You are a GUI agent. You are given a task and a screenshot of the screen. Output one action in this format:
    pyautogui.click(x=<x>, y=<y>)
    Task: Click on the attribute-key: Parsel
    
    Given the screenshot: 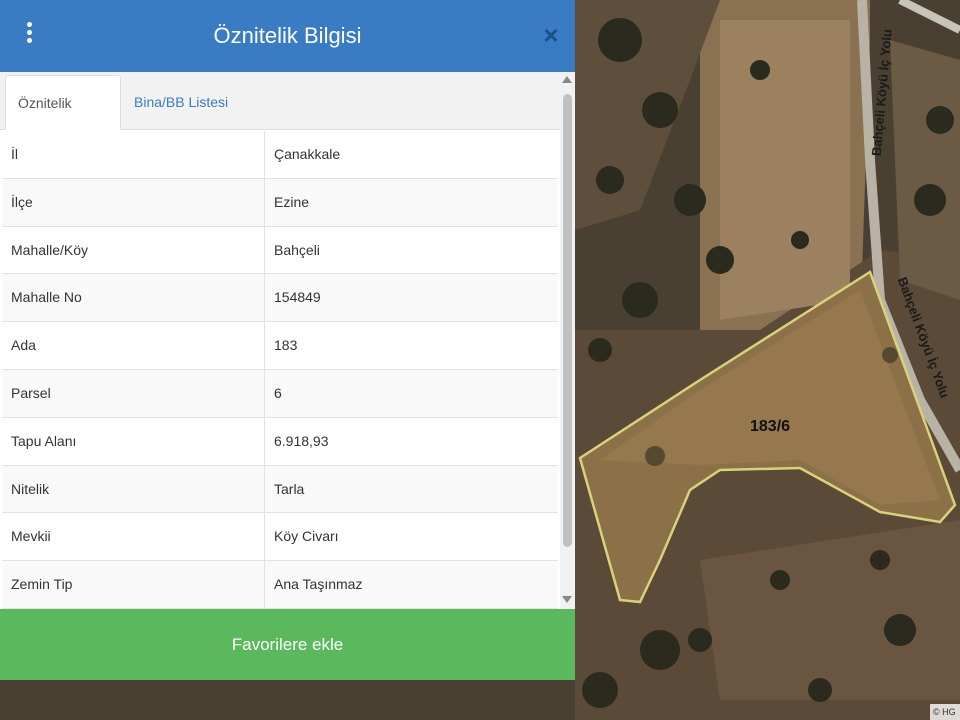 What is the action you would take?
    pyautogui.click(x=31, y=392)
    